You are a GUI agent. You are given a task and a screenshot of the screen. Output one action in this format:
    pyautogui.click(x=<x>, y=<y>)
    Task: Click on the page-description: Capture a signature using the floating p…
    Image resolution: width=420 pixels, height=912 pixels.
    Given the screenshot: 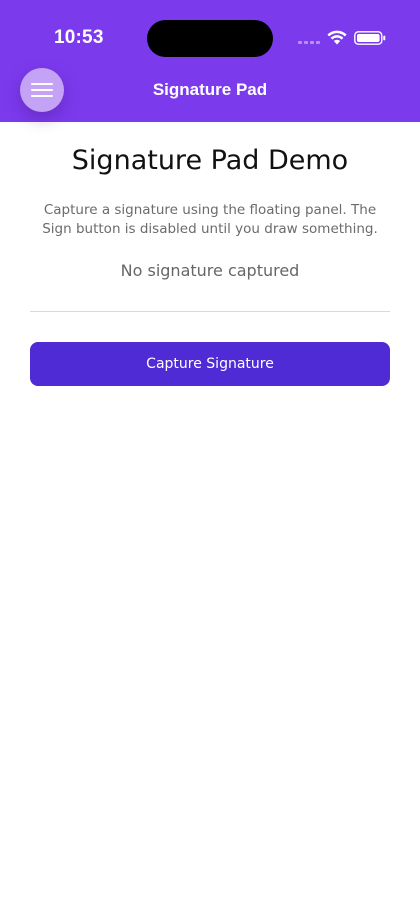 What is the action you would take?
    pyautogui.click(x=210, y=219)
    